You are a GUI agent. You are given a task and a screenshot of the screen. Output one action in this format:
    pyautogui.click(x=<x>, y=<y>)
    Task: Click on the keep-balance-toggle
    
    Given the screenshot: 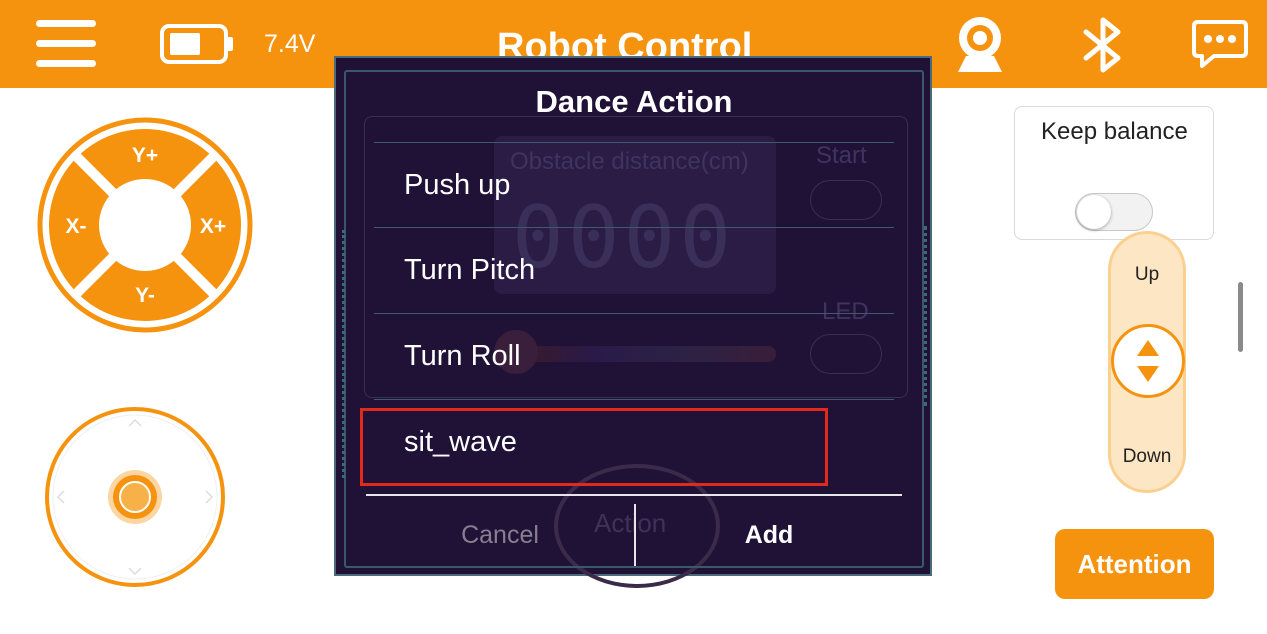 What is the action you would take?
    pyautogui.click(x=1114, y=212)
    